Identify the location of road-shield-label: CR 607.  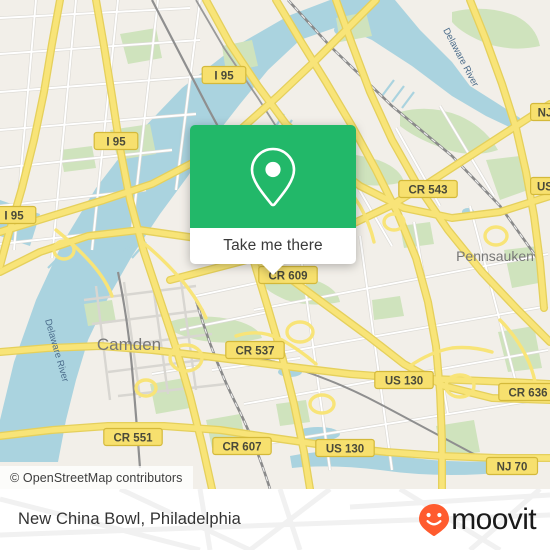
(242, 447).